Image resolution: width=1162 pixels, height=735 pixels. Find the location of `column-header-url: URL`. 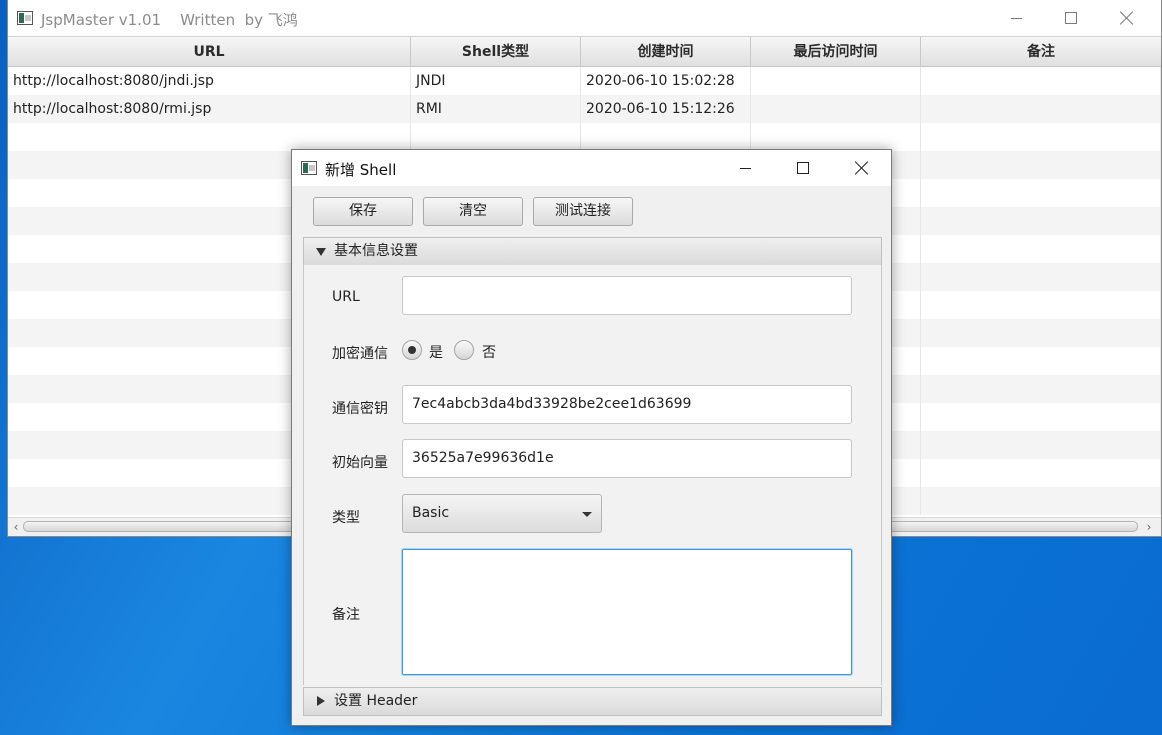

column-header-url: URL is located at coordinates (209, 52).